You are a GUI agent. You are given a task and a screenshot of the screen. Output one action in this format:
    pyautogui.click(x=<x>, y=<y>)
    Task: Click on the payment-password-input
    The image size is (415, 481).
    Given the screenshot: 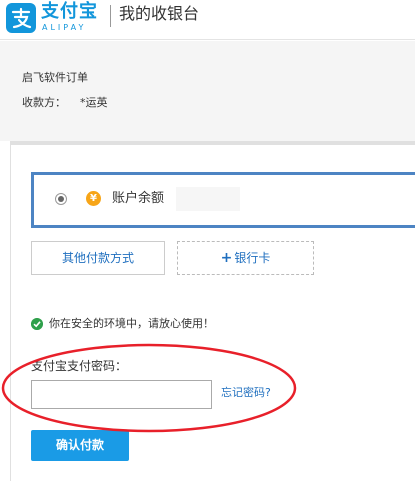 What is the action you would take?
    pyautogui.click(x=121, y=394)
    